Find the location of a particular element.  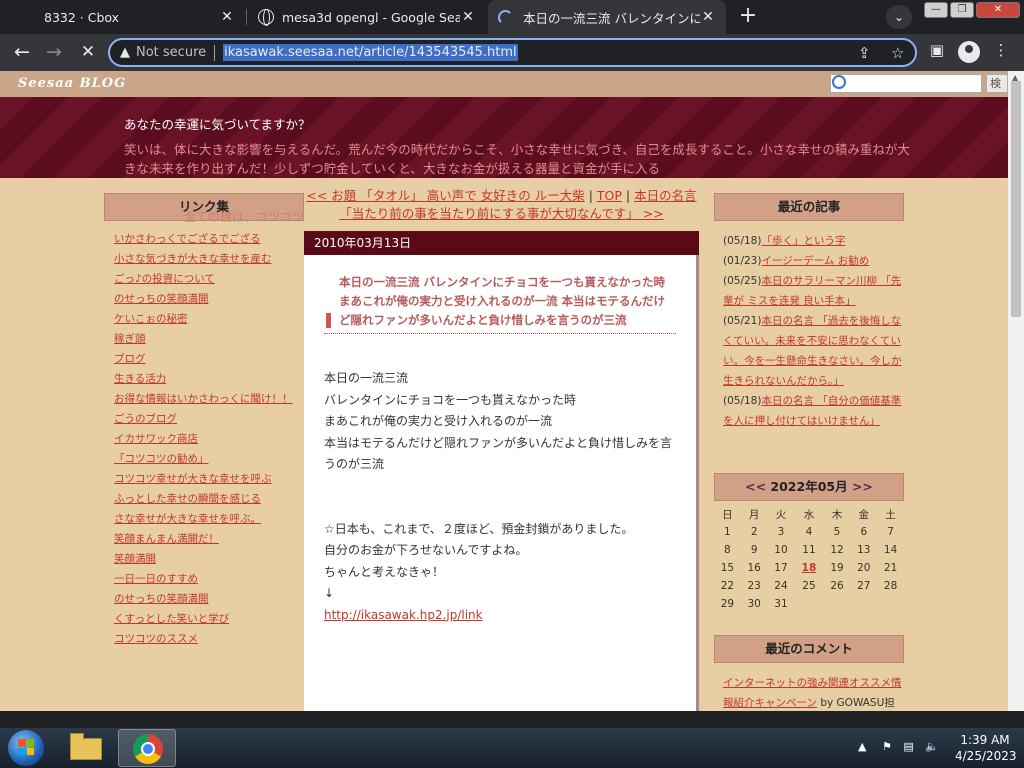

tab-search-button: ⌄ is located at coordinates (899, 17).